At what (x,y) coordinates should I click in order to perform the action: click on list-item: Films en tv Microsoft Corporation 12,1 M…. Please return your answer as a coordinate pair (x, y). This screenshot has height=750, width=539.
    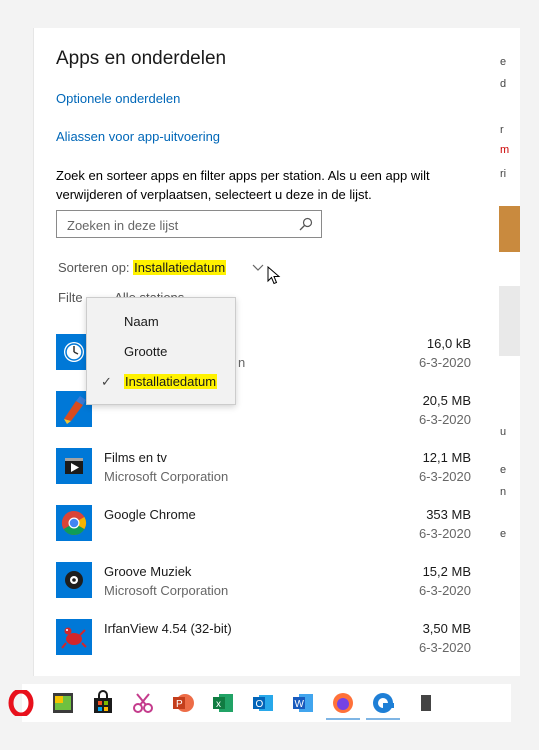
    Looking at the image, I should click on (263, 470).